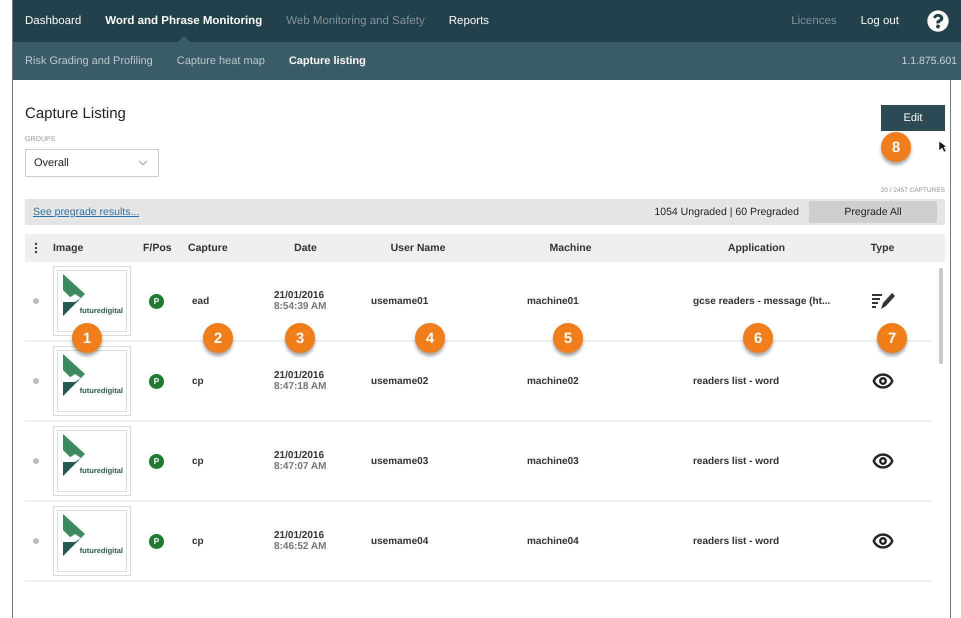 The image size is (961, 618). What do you see at coordinates (218, 338) in the screenshot?
I see `callout-marker: 2` at bounding box center [218, 338].